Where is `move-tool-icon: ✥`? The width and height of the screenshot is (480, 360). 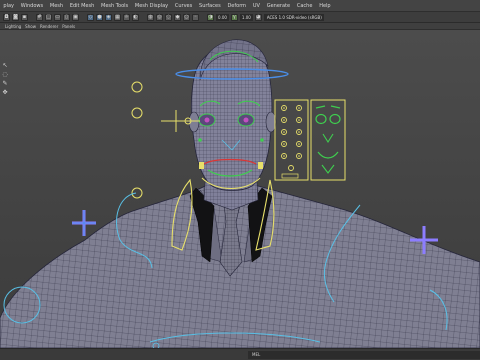 move-tool-icon: ✥ is located at coordinates (5, 93).